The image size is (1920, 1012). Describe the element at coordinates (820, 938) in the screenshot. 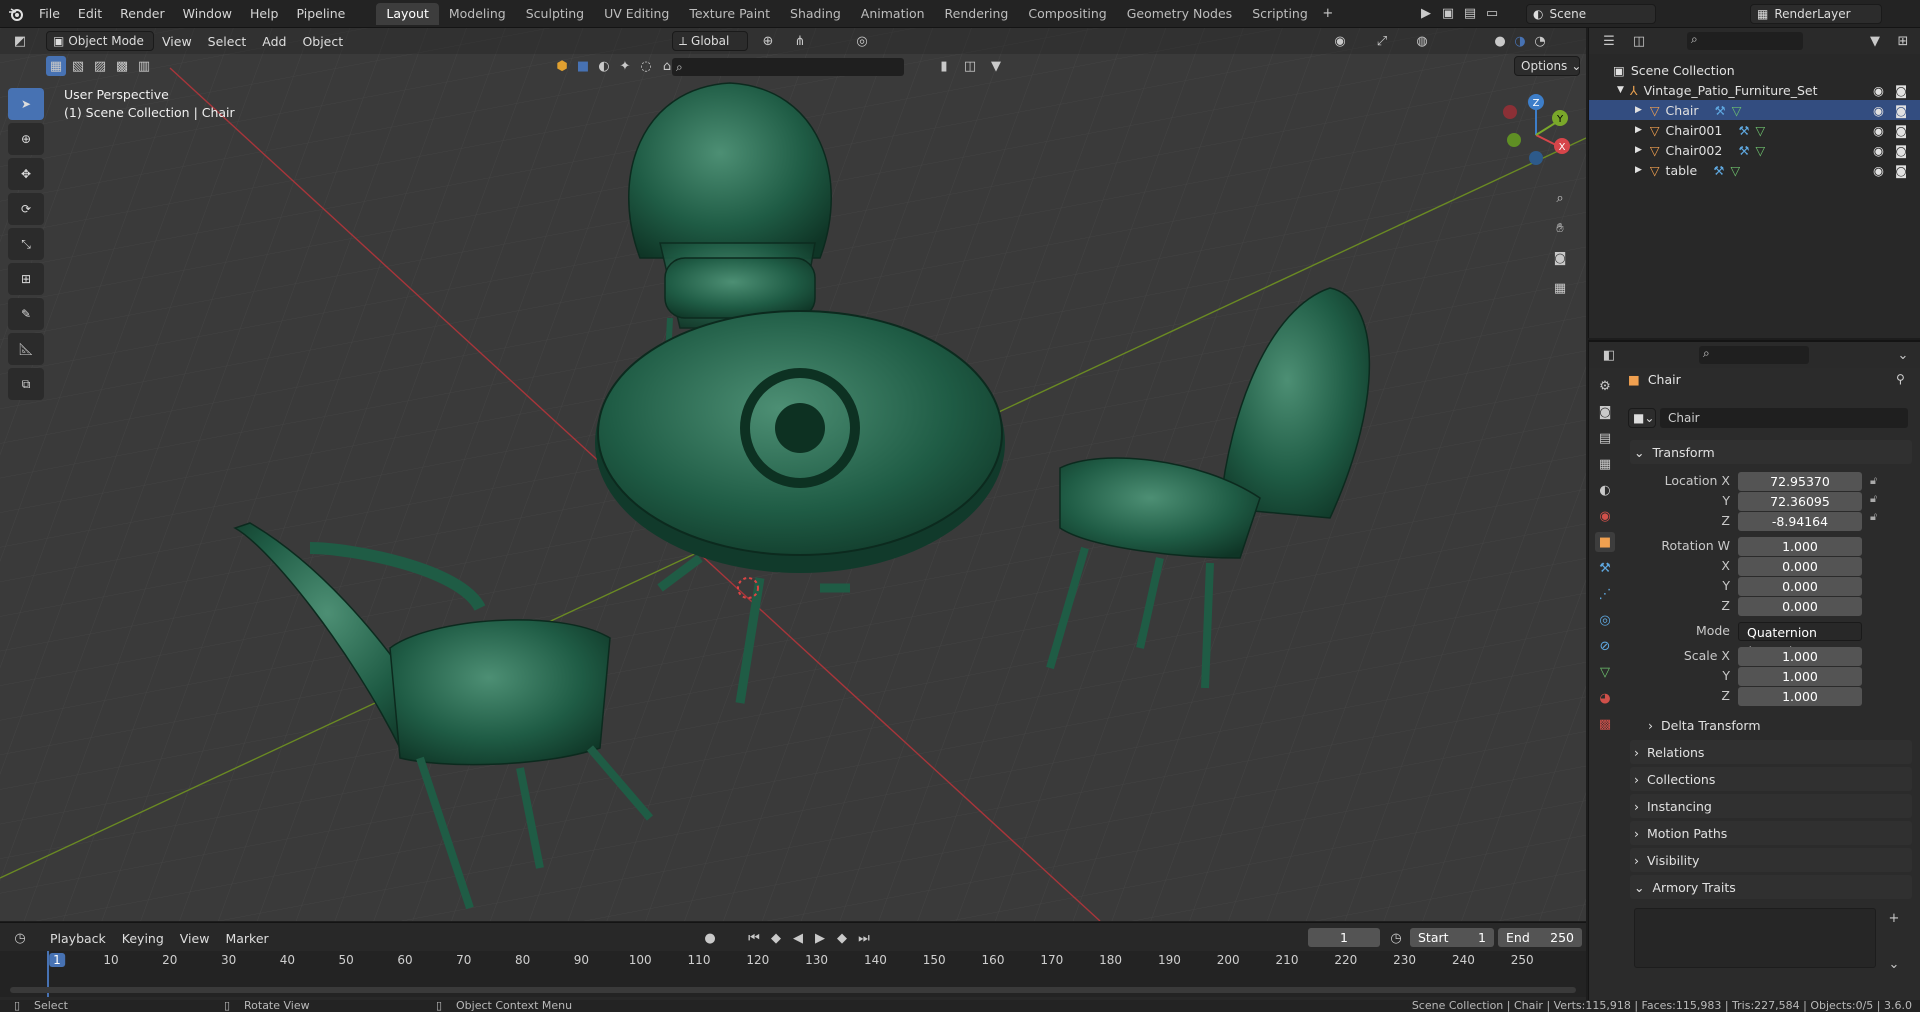

I see `play-icon: ▶` at that location.